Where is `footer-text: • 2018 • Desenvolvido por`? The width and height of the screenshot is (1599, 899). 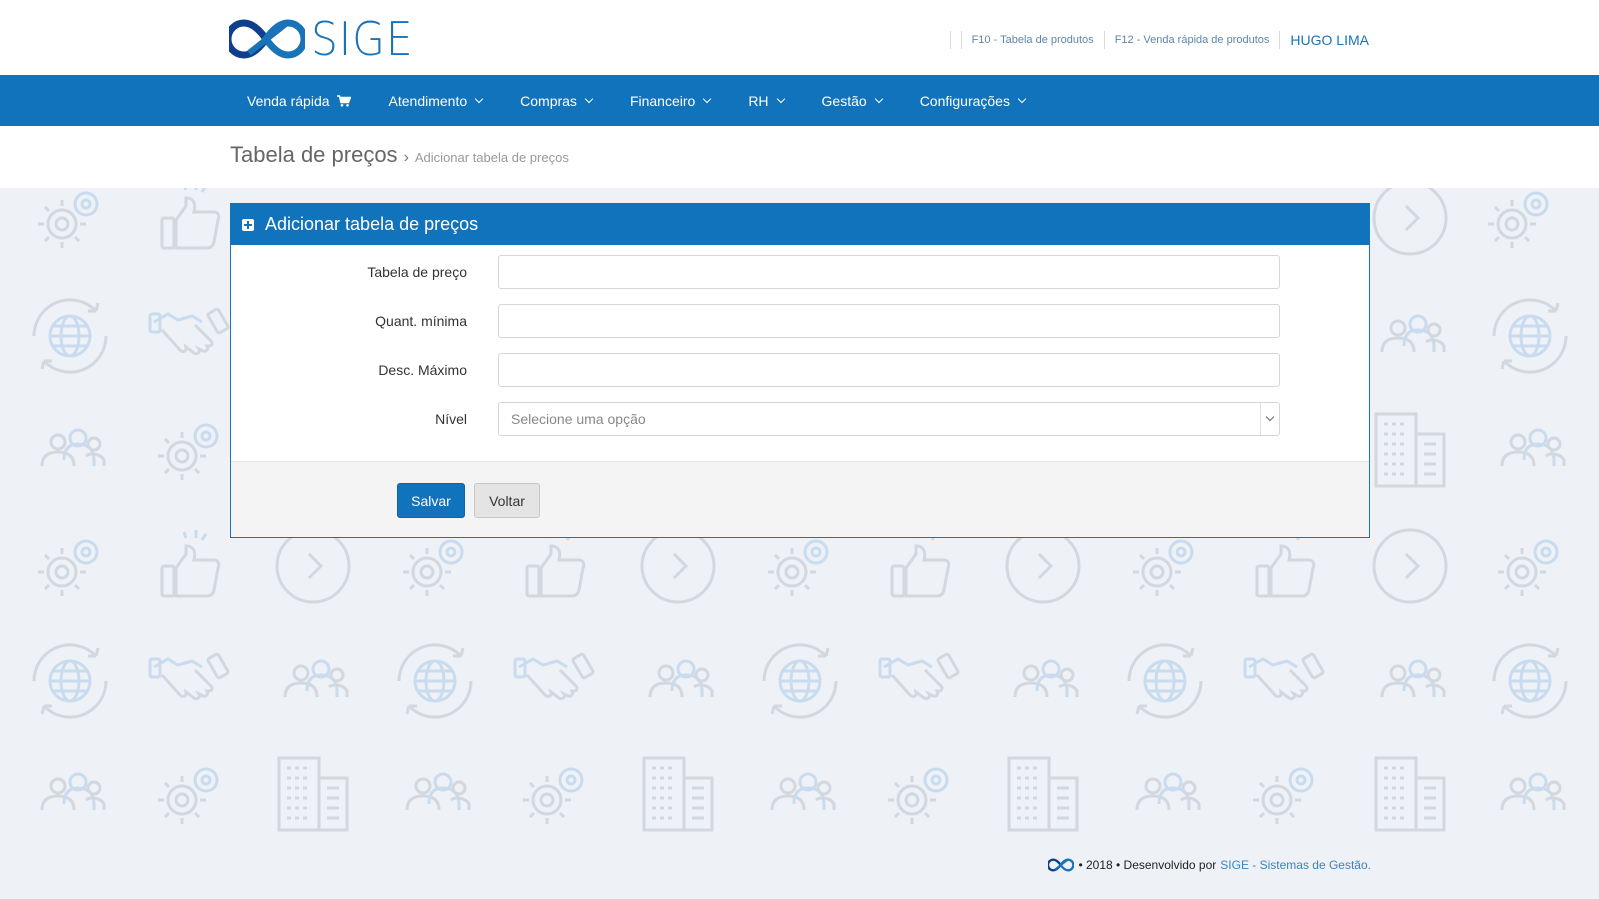
footer-text: • 2018 • Desenvolvido por is located at coordinates (1147, 865).